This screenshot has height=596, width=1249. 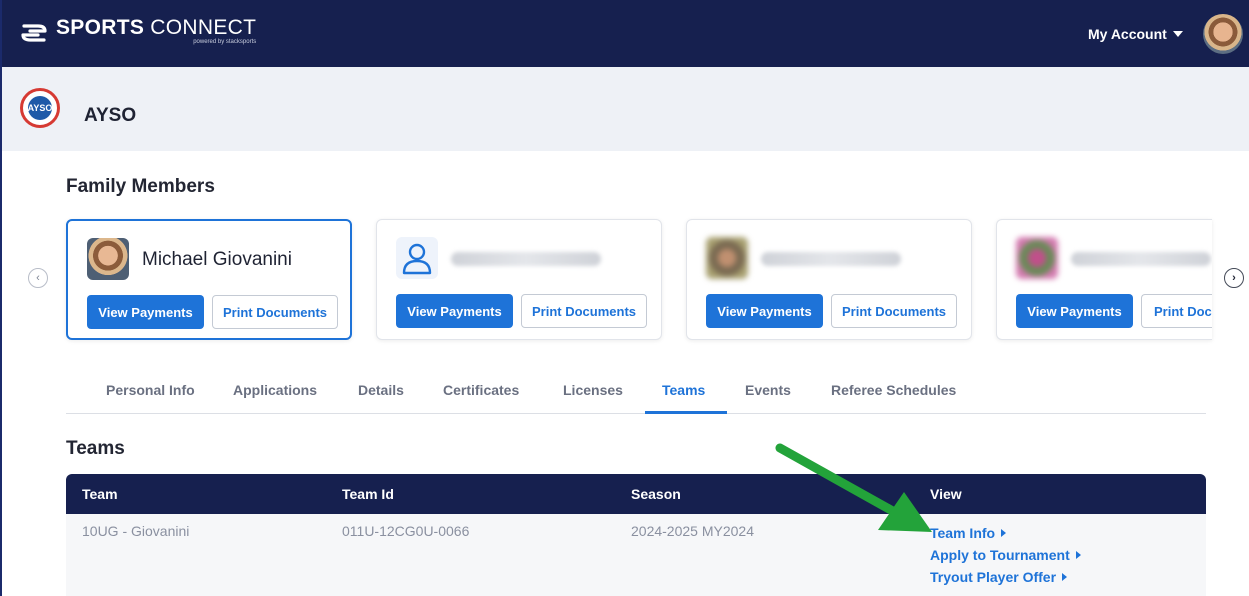 I want to click on carousel-next-button: ›, so click(x=1234, y=278).